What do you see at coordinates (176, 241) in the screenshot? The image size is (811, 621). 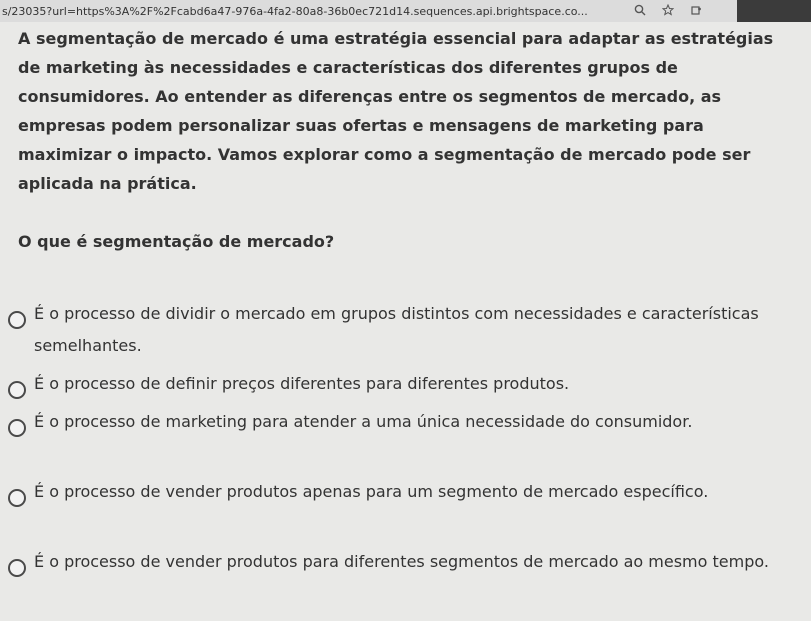 I see `question-title: O que é segmentação de mercado?` at bounding box center [176, 241].